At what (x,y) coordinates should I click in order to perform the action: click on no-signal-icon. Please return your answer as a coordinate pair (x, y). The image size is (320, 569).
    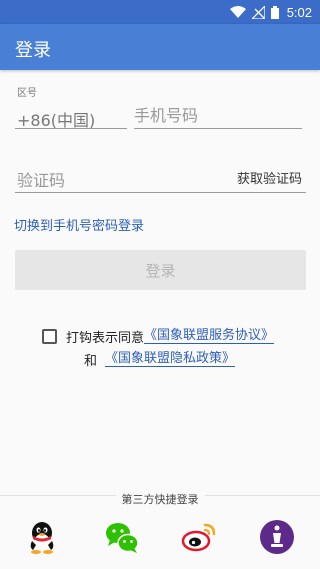
    Looking at the image, I should click on (258, 12).